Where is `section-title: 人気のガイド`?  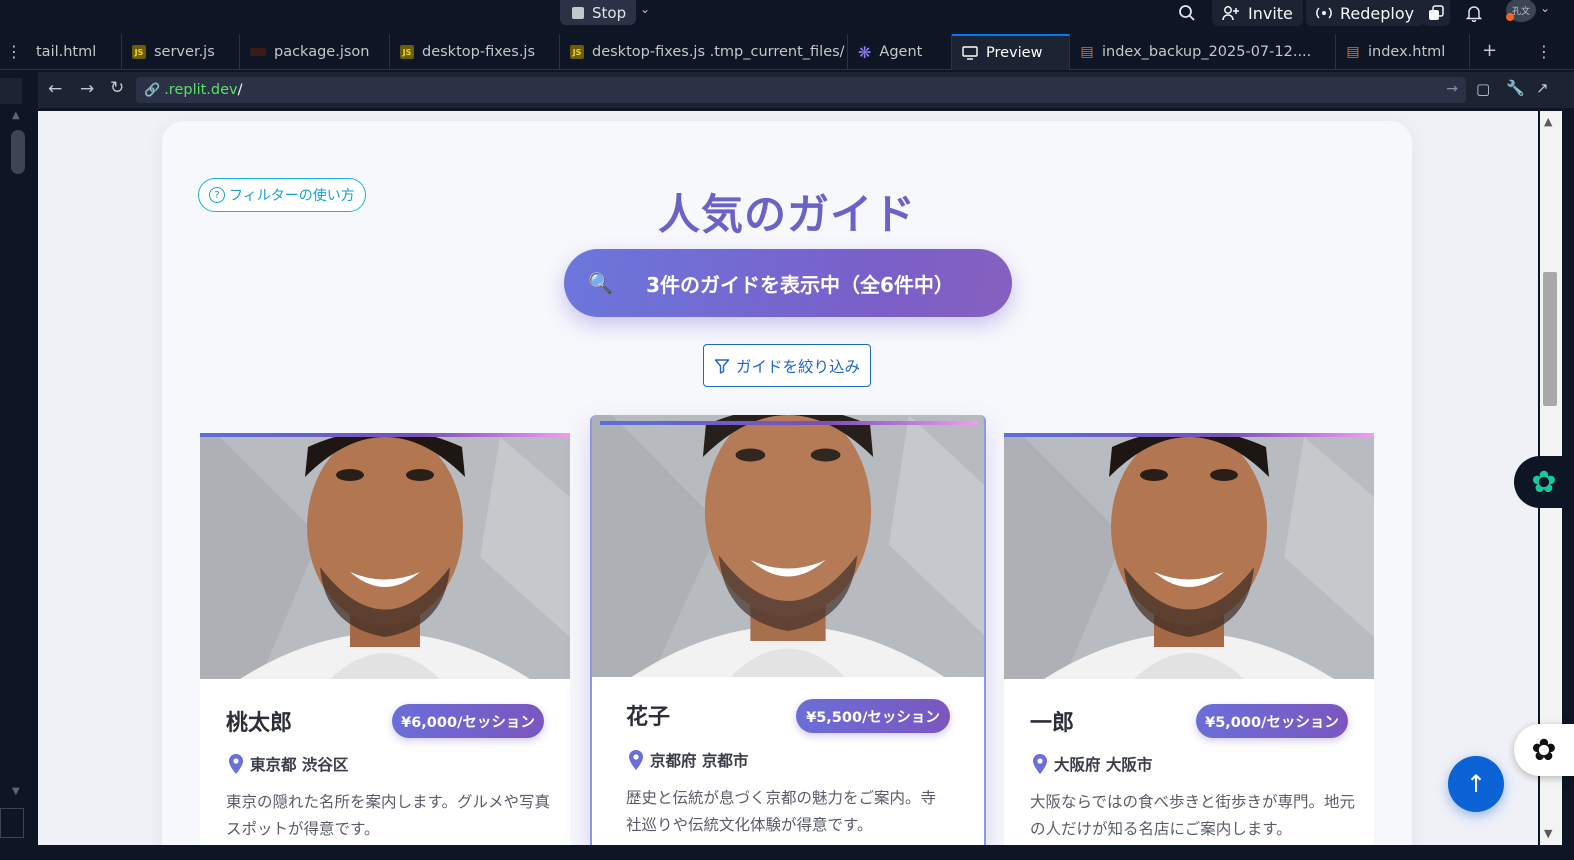 section-title: 人気のガイド is located at coordinates (786, 214).